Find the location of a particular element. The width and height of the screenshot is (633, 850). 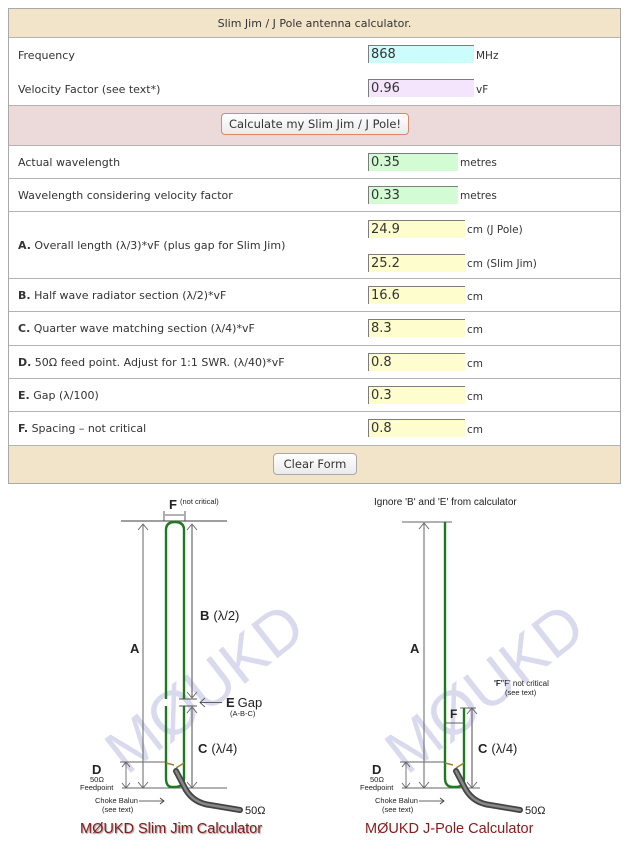

gap-label: E. Gap (λ/100) is located at coordinates (58, 395).